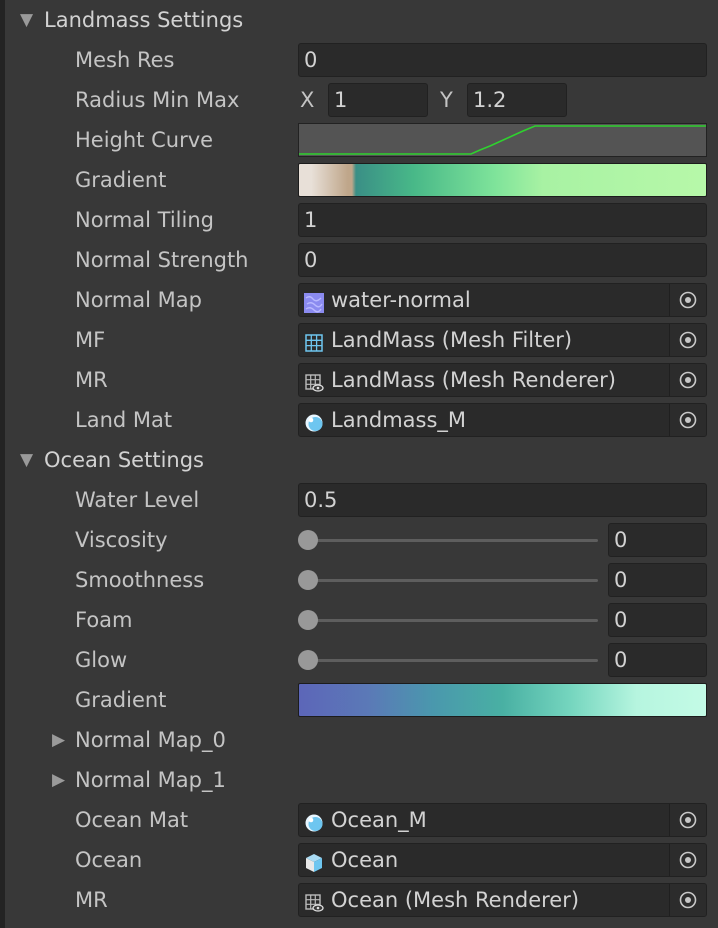 The width and height of the screenshot is (718, 928). I want to click on landmass-gradient-field, so click(502, 180).